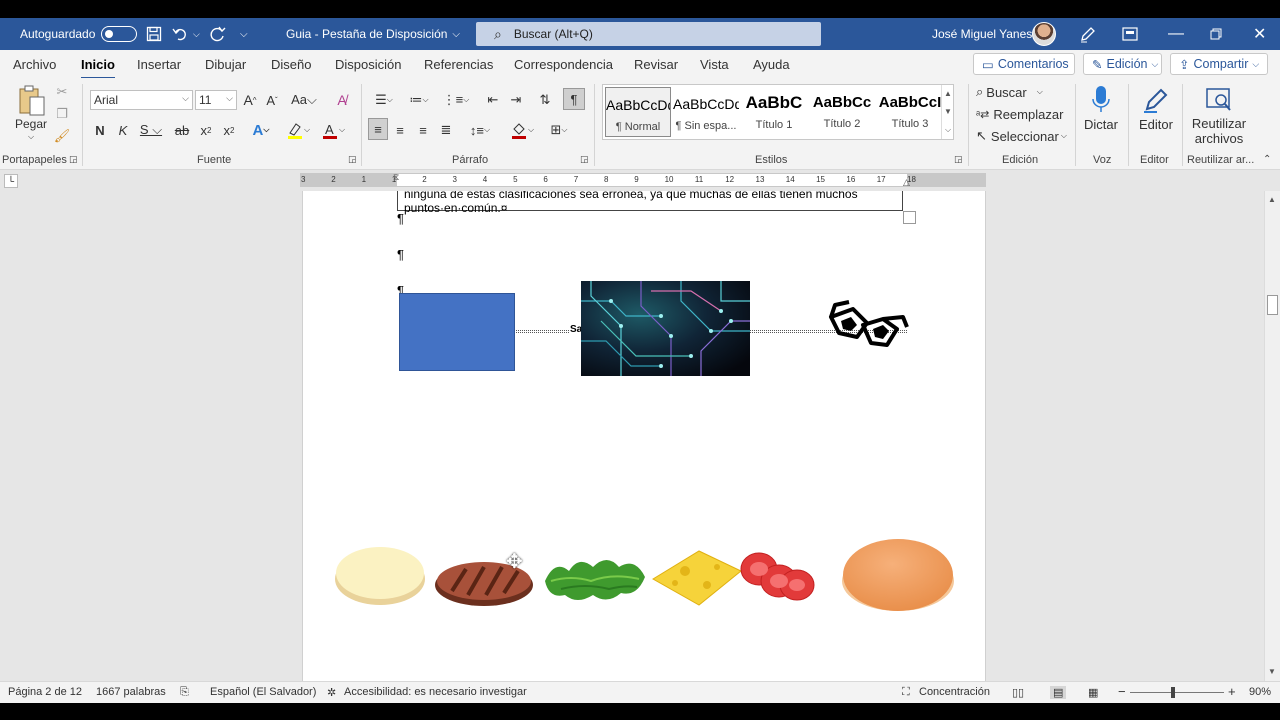 The width and height of the screenshot is (1280, 720). I want to click on tab-referencias: Referencias, so click(458, 64).